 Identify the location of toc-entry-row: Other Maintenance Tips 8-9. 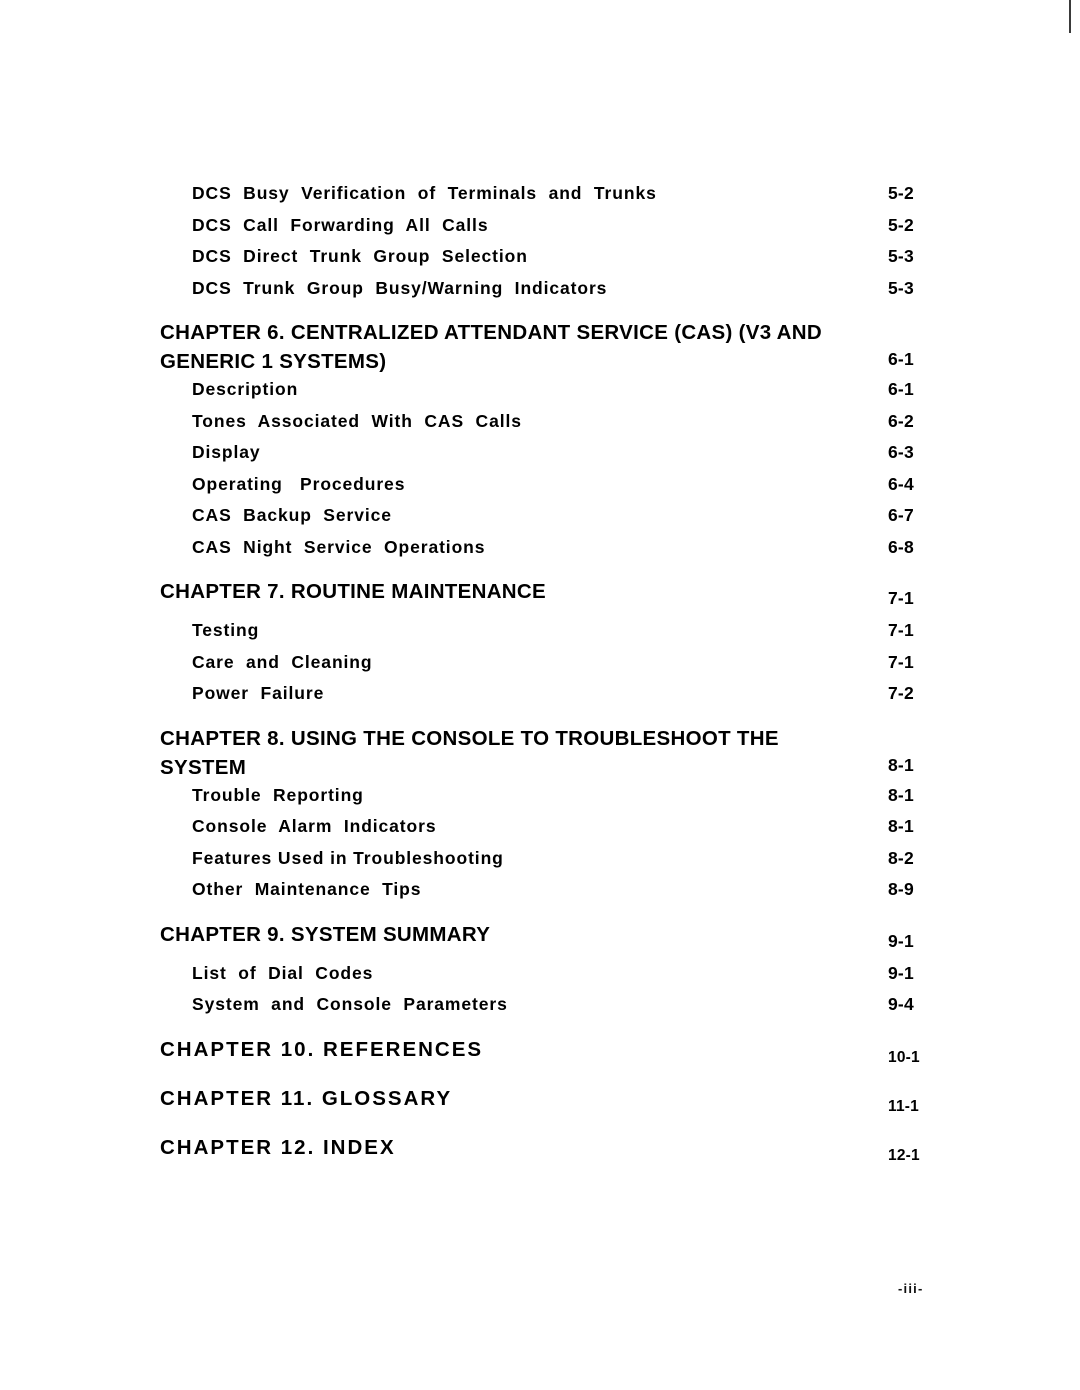
(540, 895).